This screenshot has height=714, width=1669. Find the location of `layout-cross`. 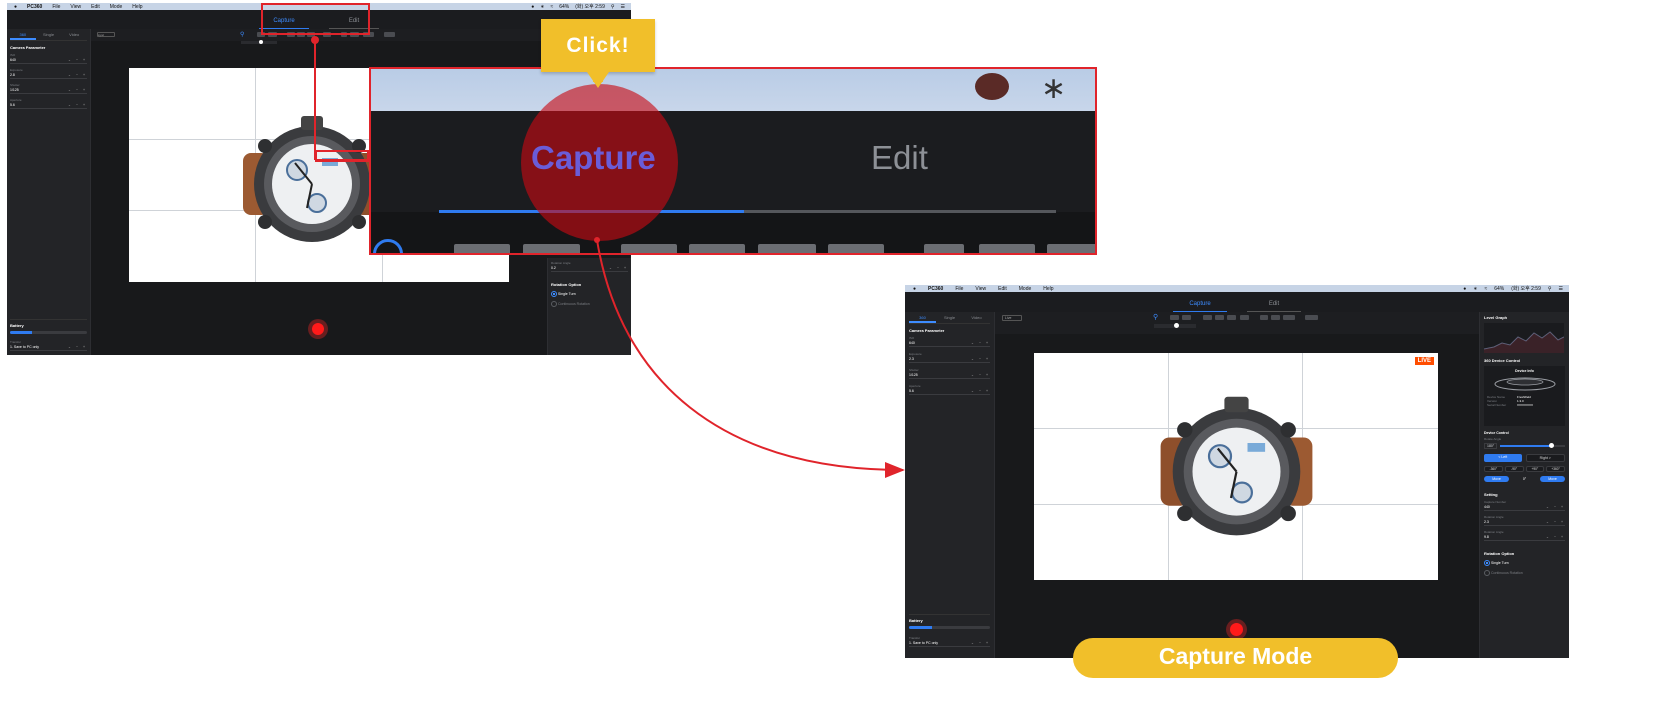

layout-cross is located at coordinates (1244, 317).